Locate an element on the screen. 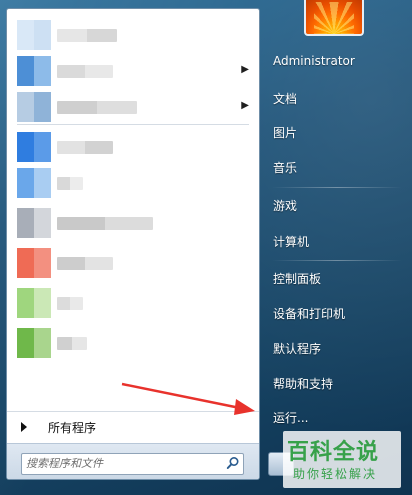 The width and height of the screenshot is (412, 495). right-pane-item: 默认程序 is located at coordinates (297, 348).